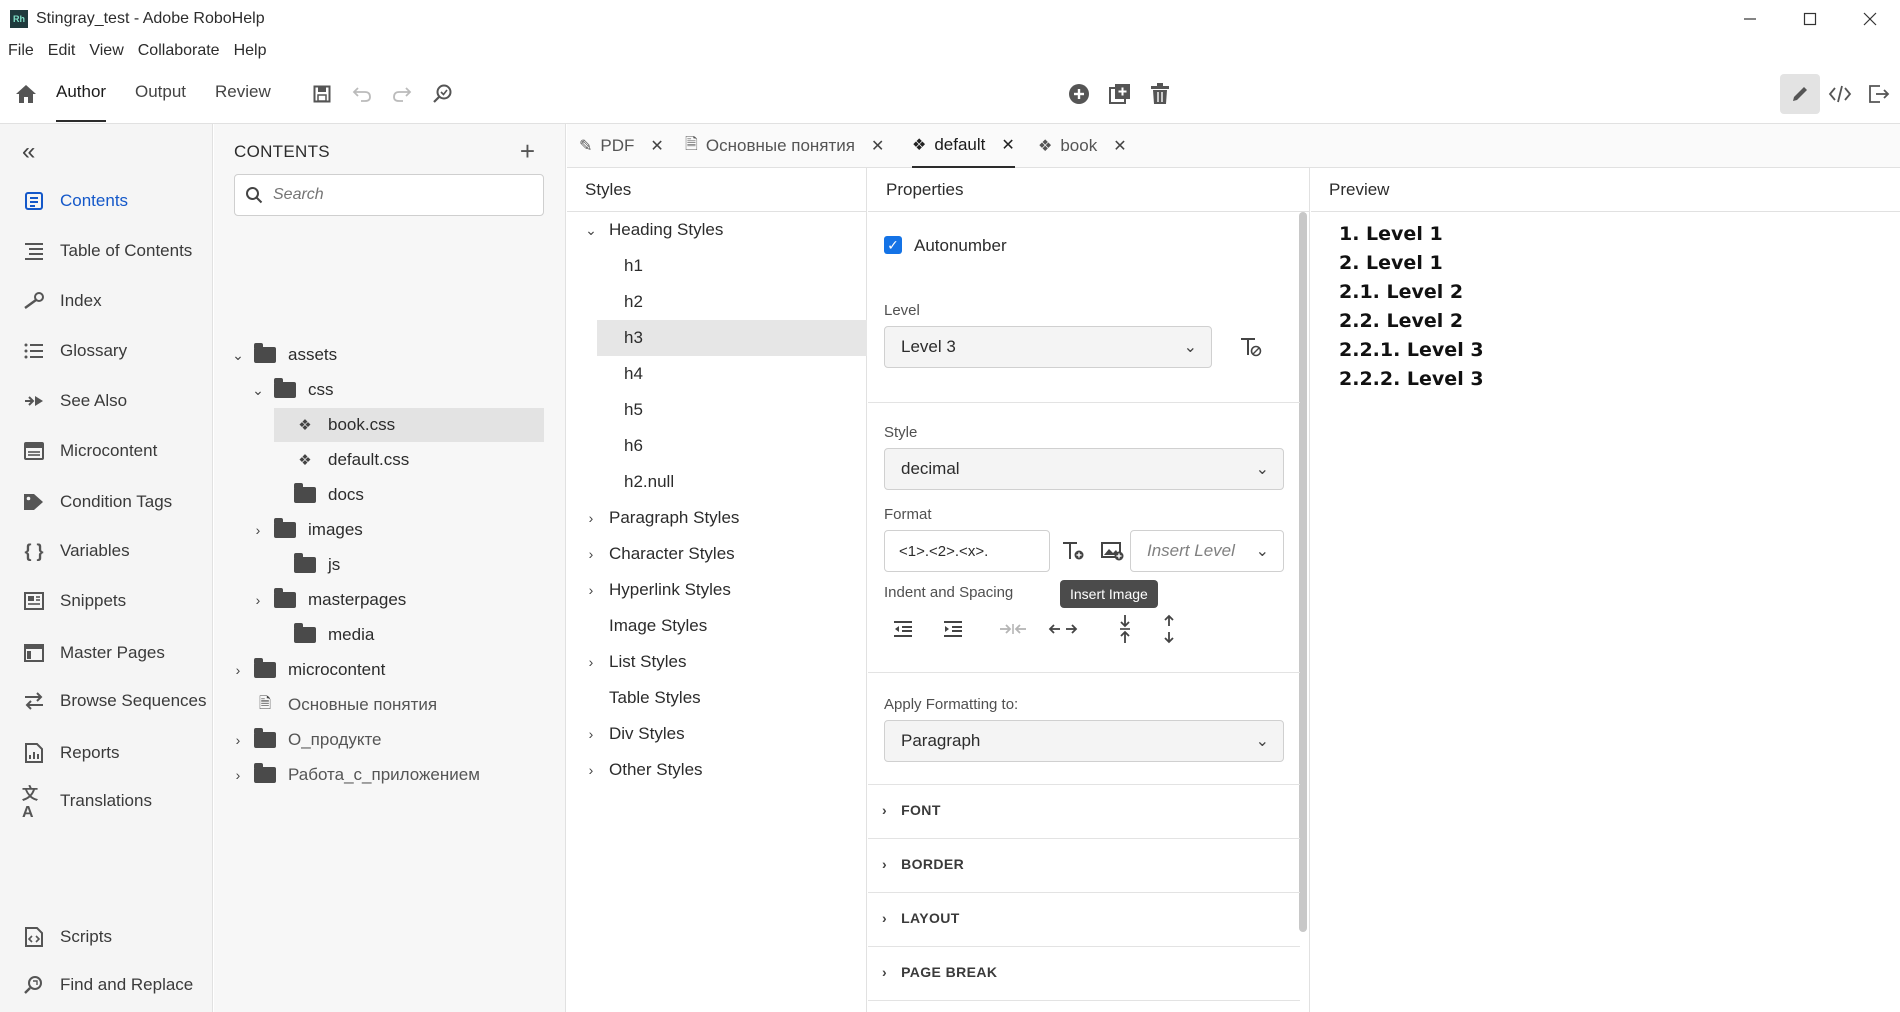 The height and width of the screenshot is (1012, 1900). Describe the element at coordinates (1207, 551) in the screenshot. I see `insert-level-dropdown: Insert Level ⌄` at that location.